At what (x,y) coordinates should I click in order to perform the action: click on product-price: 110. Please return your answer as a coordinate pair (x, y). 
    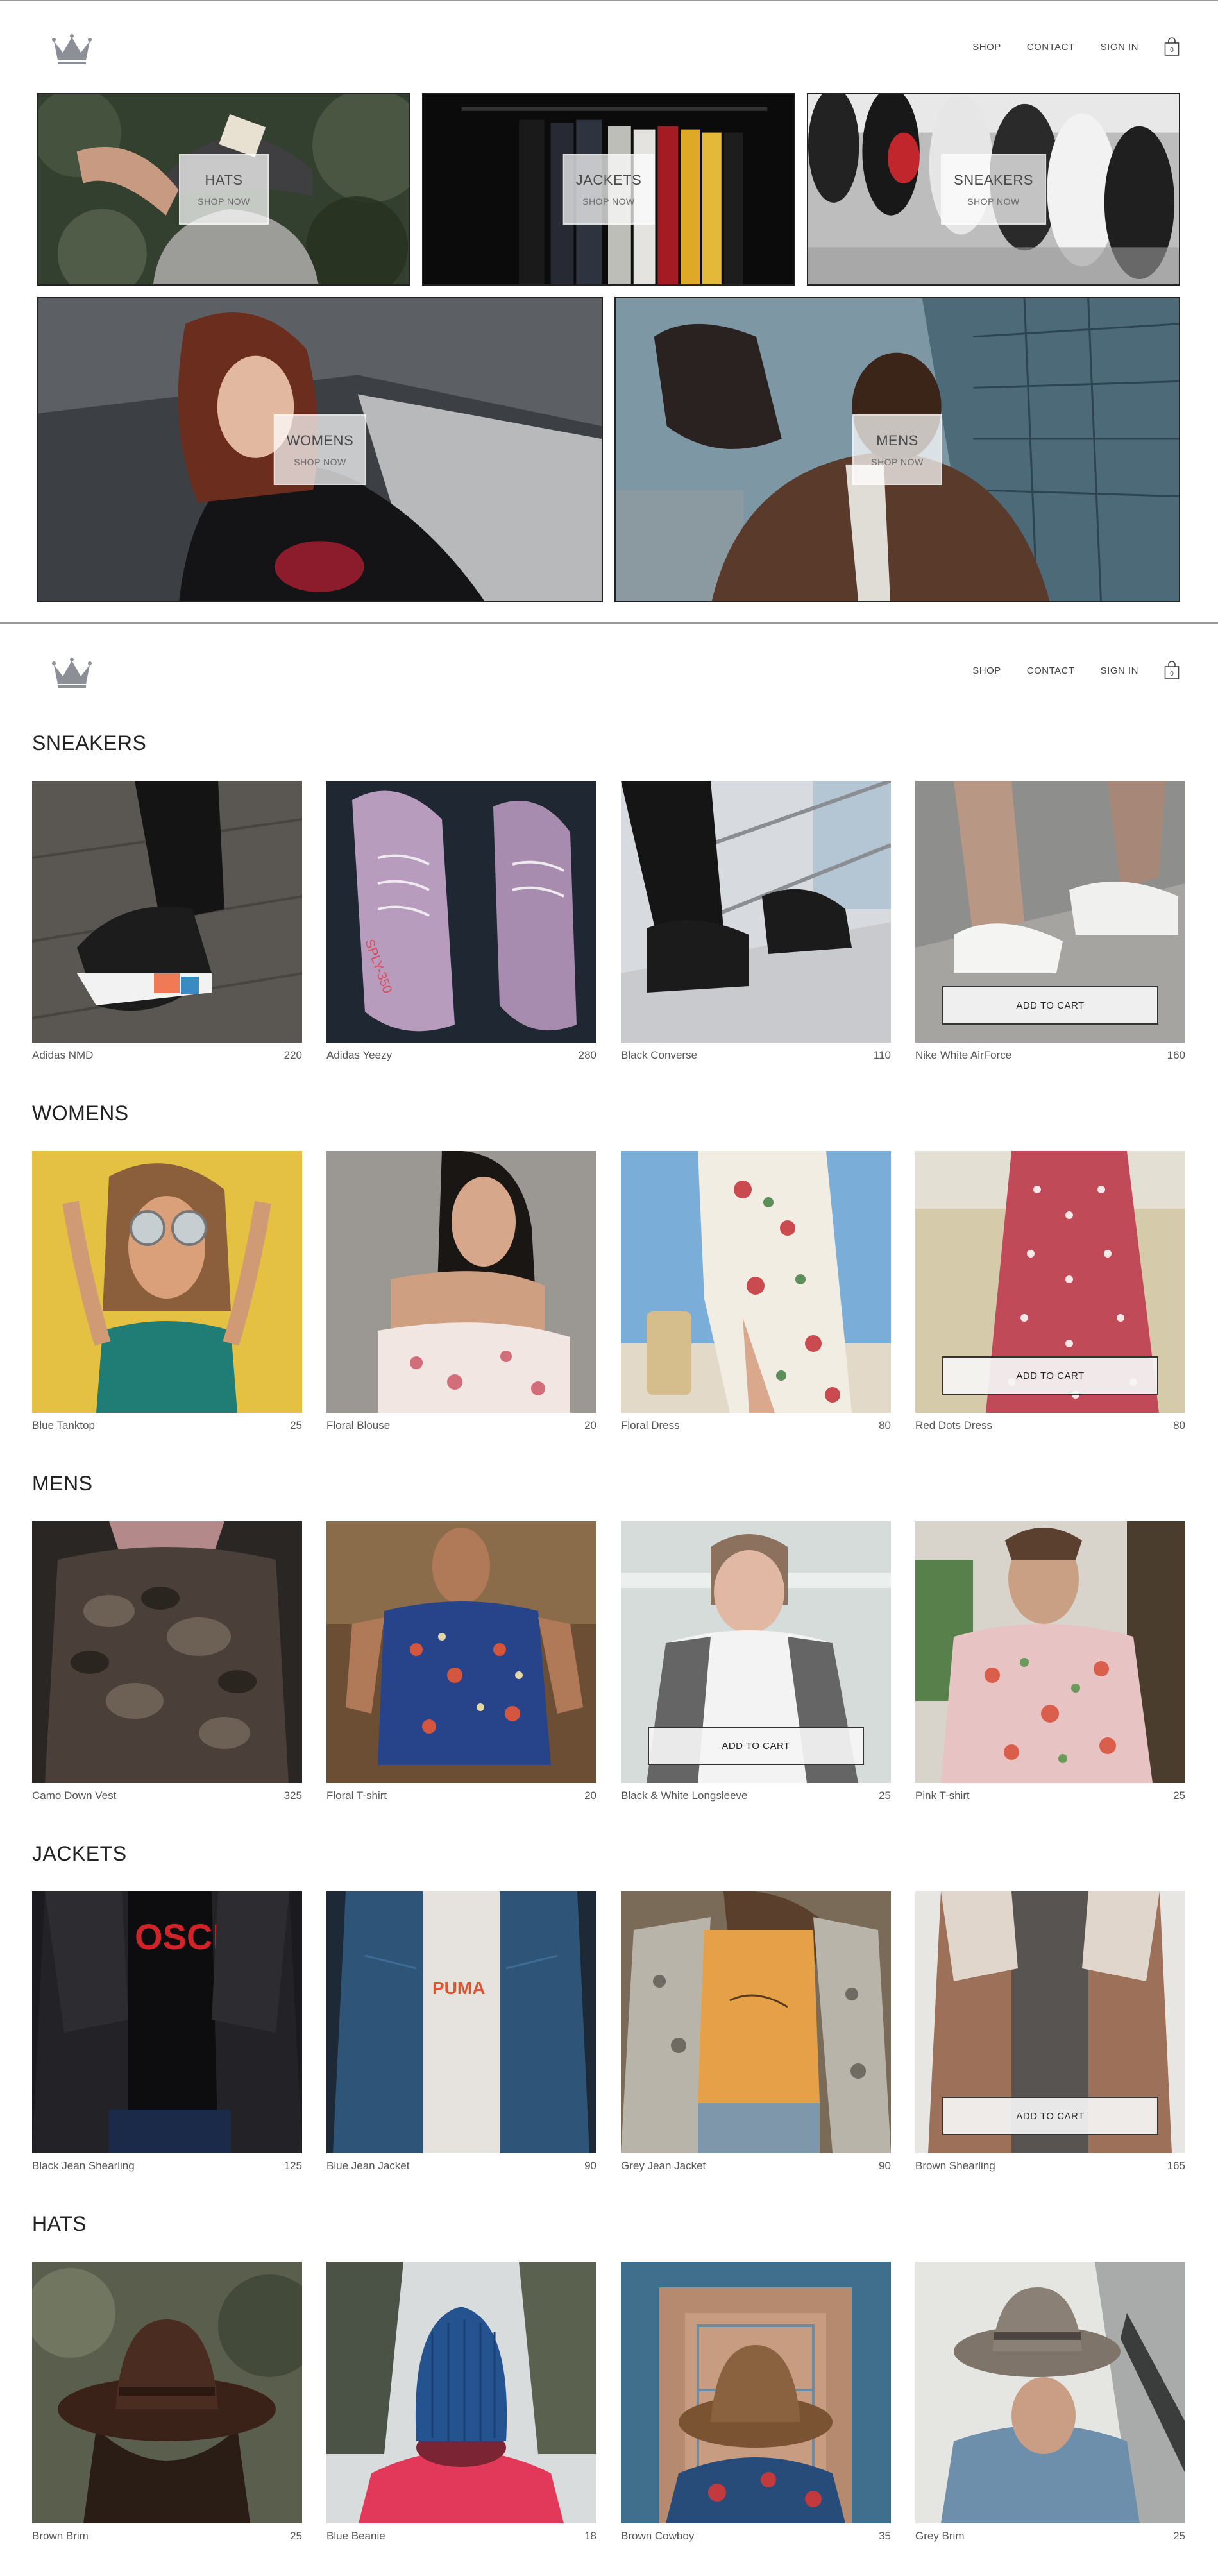
    Looking at the image, I should click on (882, 1055).